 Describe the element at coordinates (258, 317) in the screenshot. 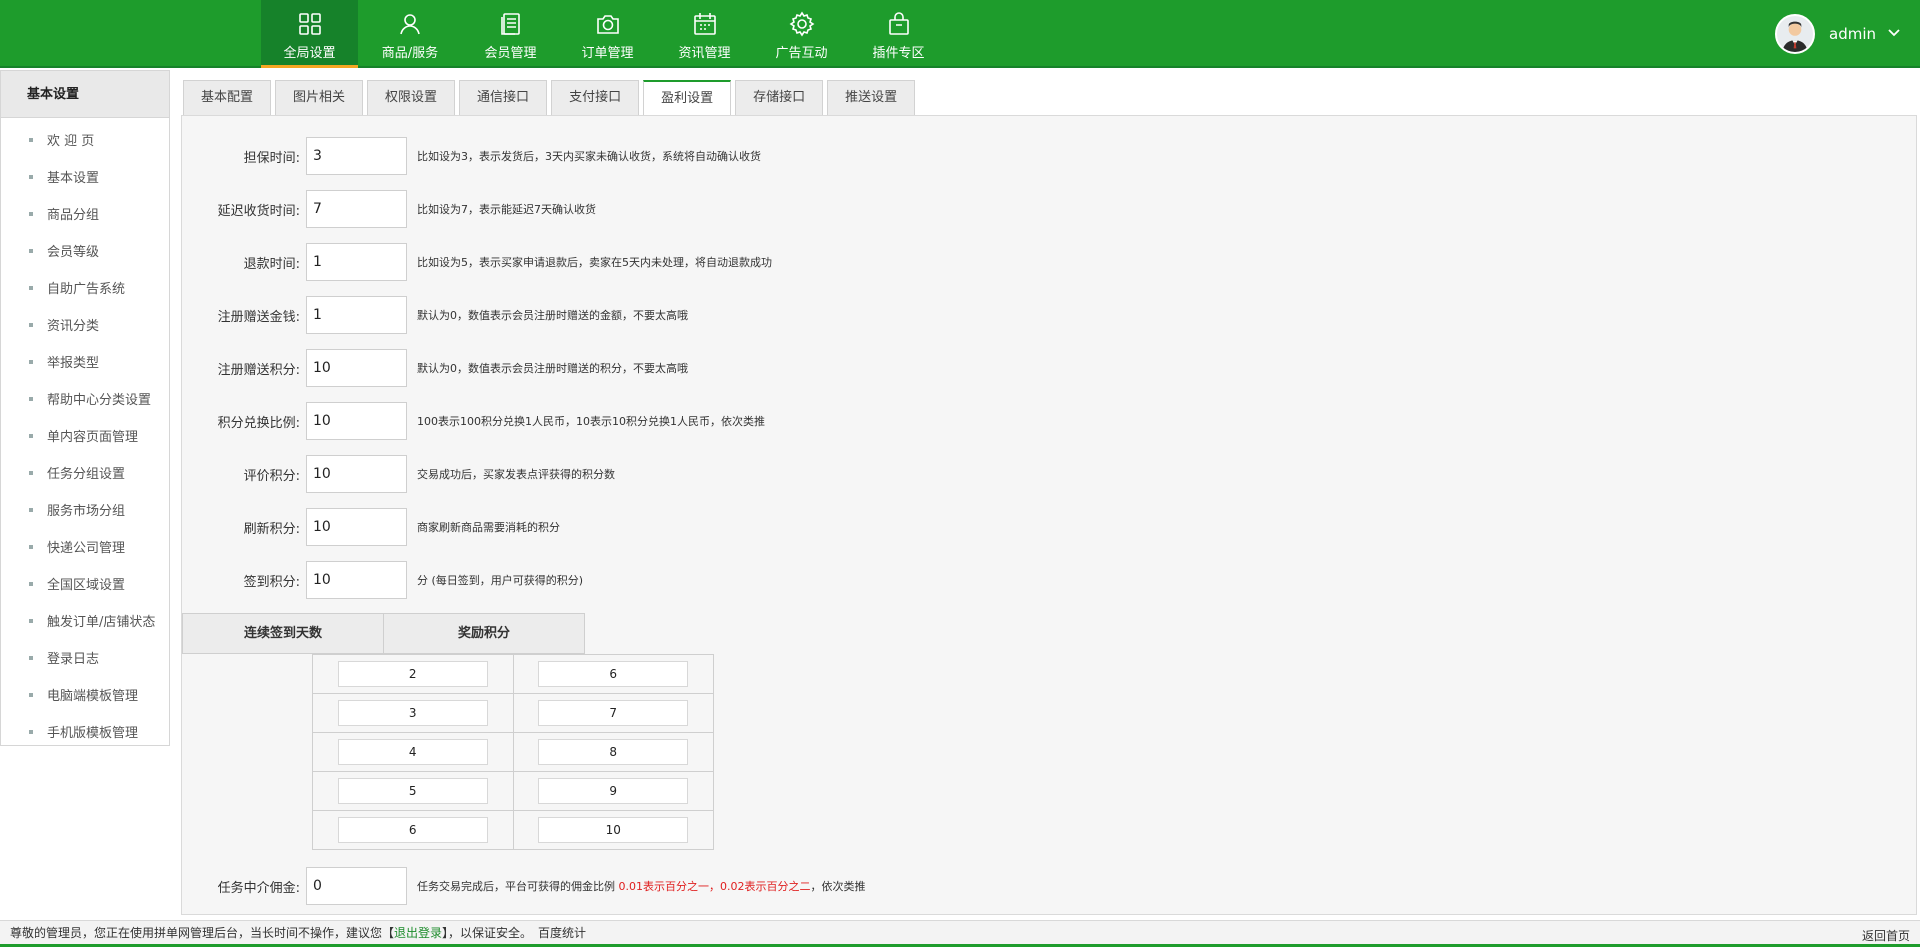

I see `field-label: 注册赠送金钱:` at that location.